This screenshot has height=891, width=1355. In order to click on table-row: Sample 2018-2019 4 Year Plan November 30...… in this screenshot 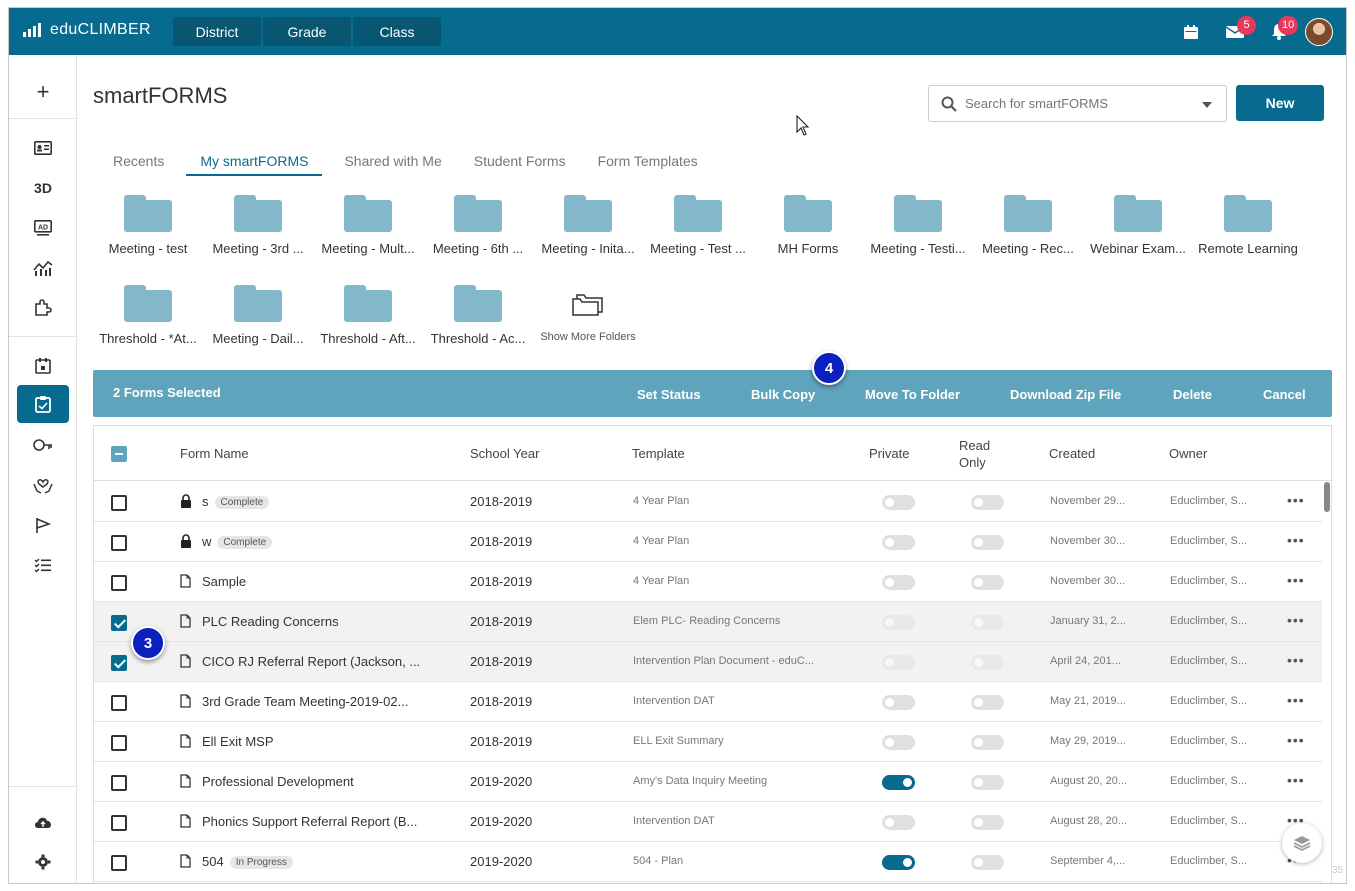, I will do `click(708, 582)`.